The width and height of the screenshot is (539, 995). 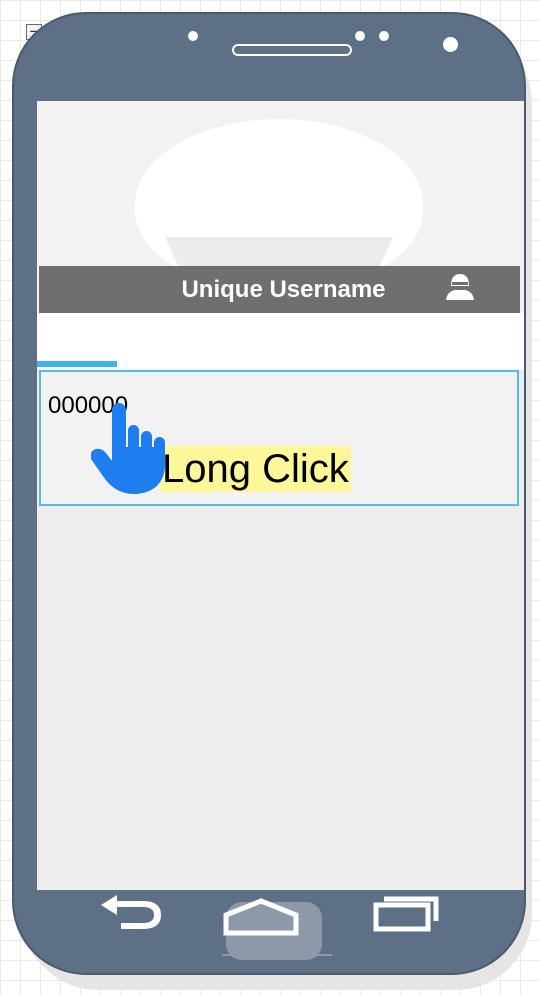 I want to click on back-arrow-icon, so click(x=130, y=913).